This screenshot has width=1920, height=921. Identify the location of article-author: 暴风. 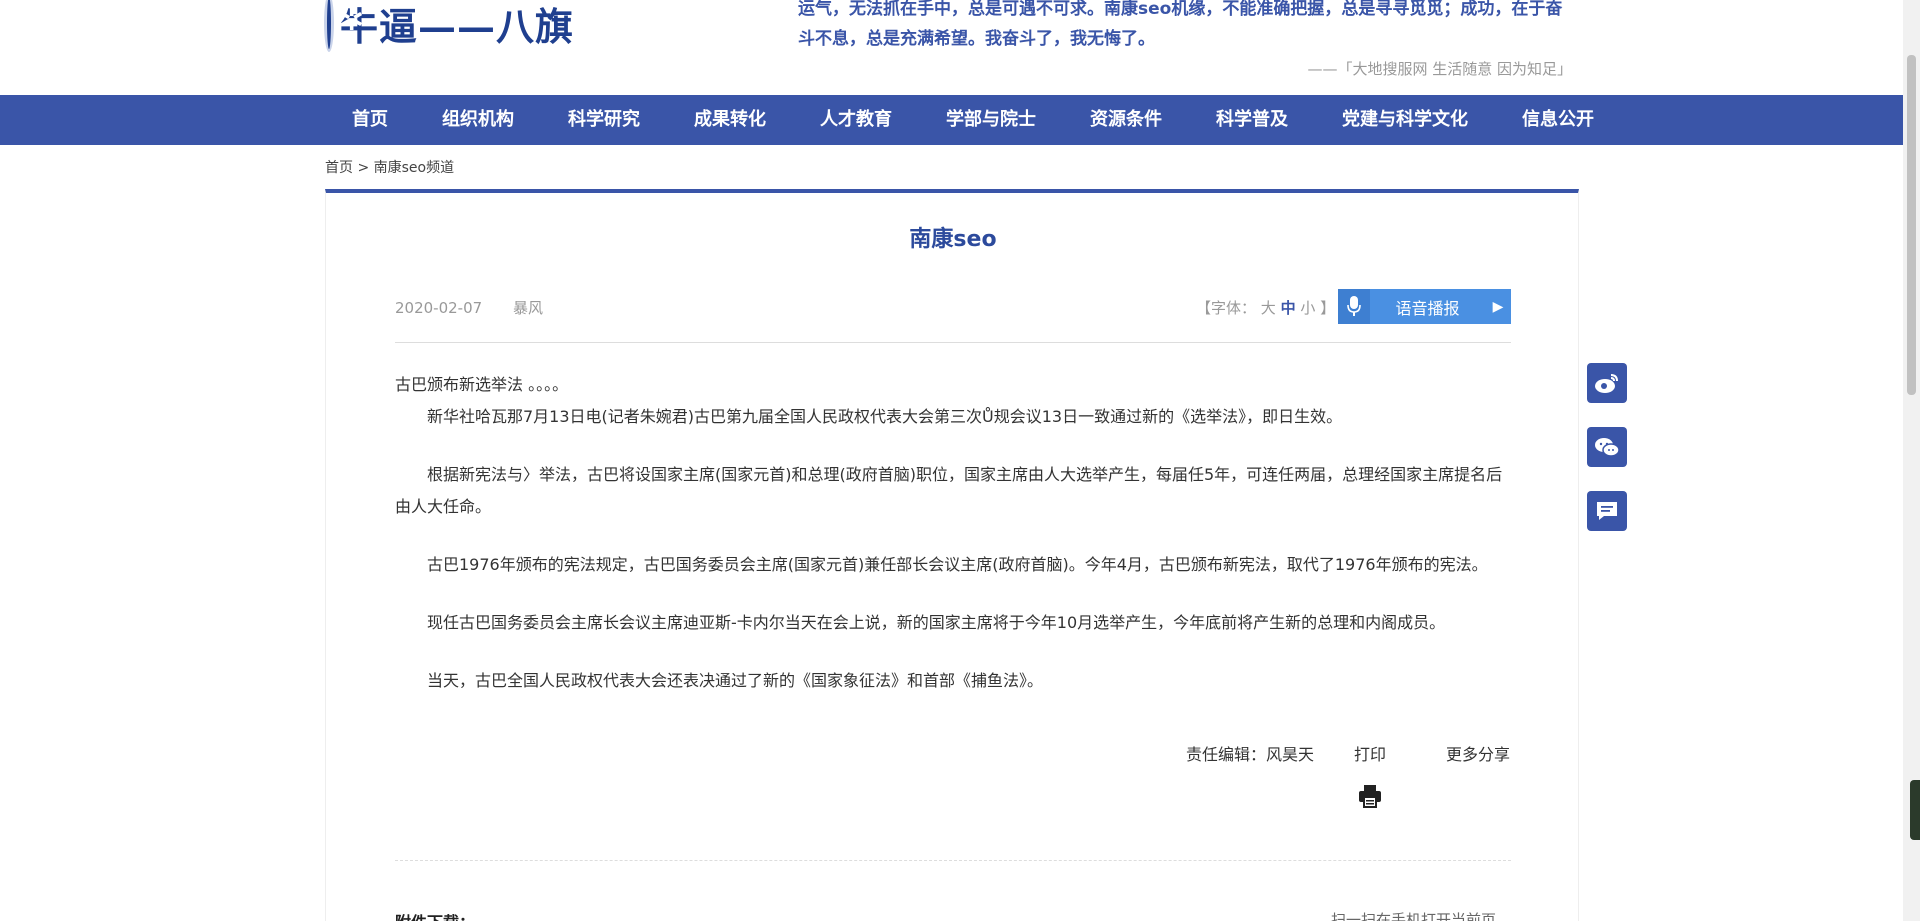
(527, 308).